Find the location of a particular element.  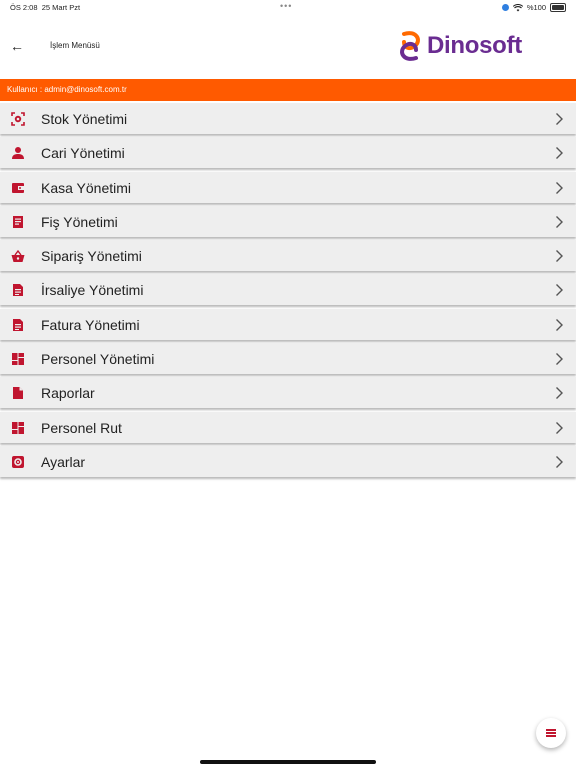

menu-item-fis-yonetimi: Fiş Yönetimi is located at coordinates (288, 221).